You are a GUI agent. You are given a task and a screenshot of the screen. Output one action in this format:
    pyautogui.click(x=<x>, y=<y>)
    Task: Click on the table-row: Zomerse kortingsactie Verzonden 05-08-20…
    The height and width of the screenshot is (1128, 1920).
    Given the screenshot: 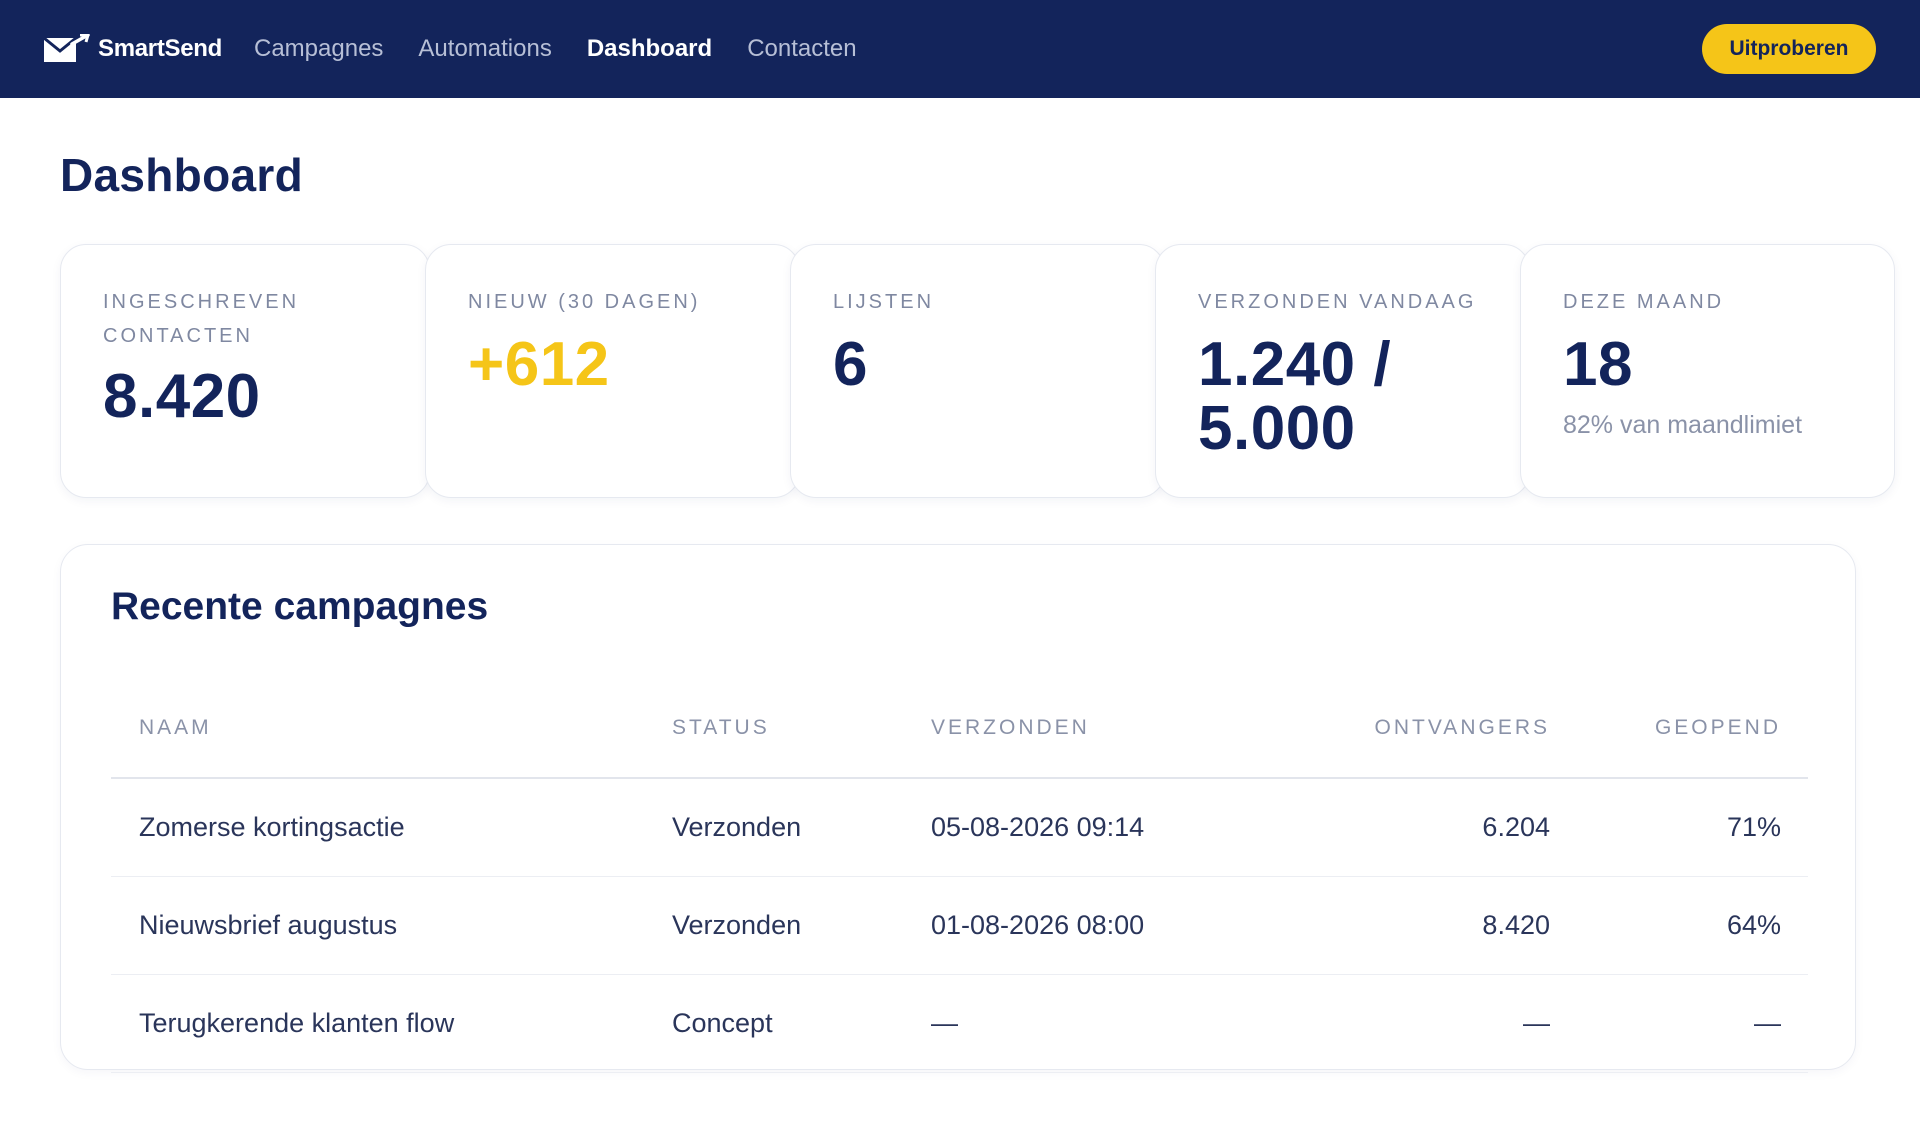 What is the action you would take?
    pyautogui.click(x=959, y=828)
    